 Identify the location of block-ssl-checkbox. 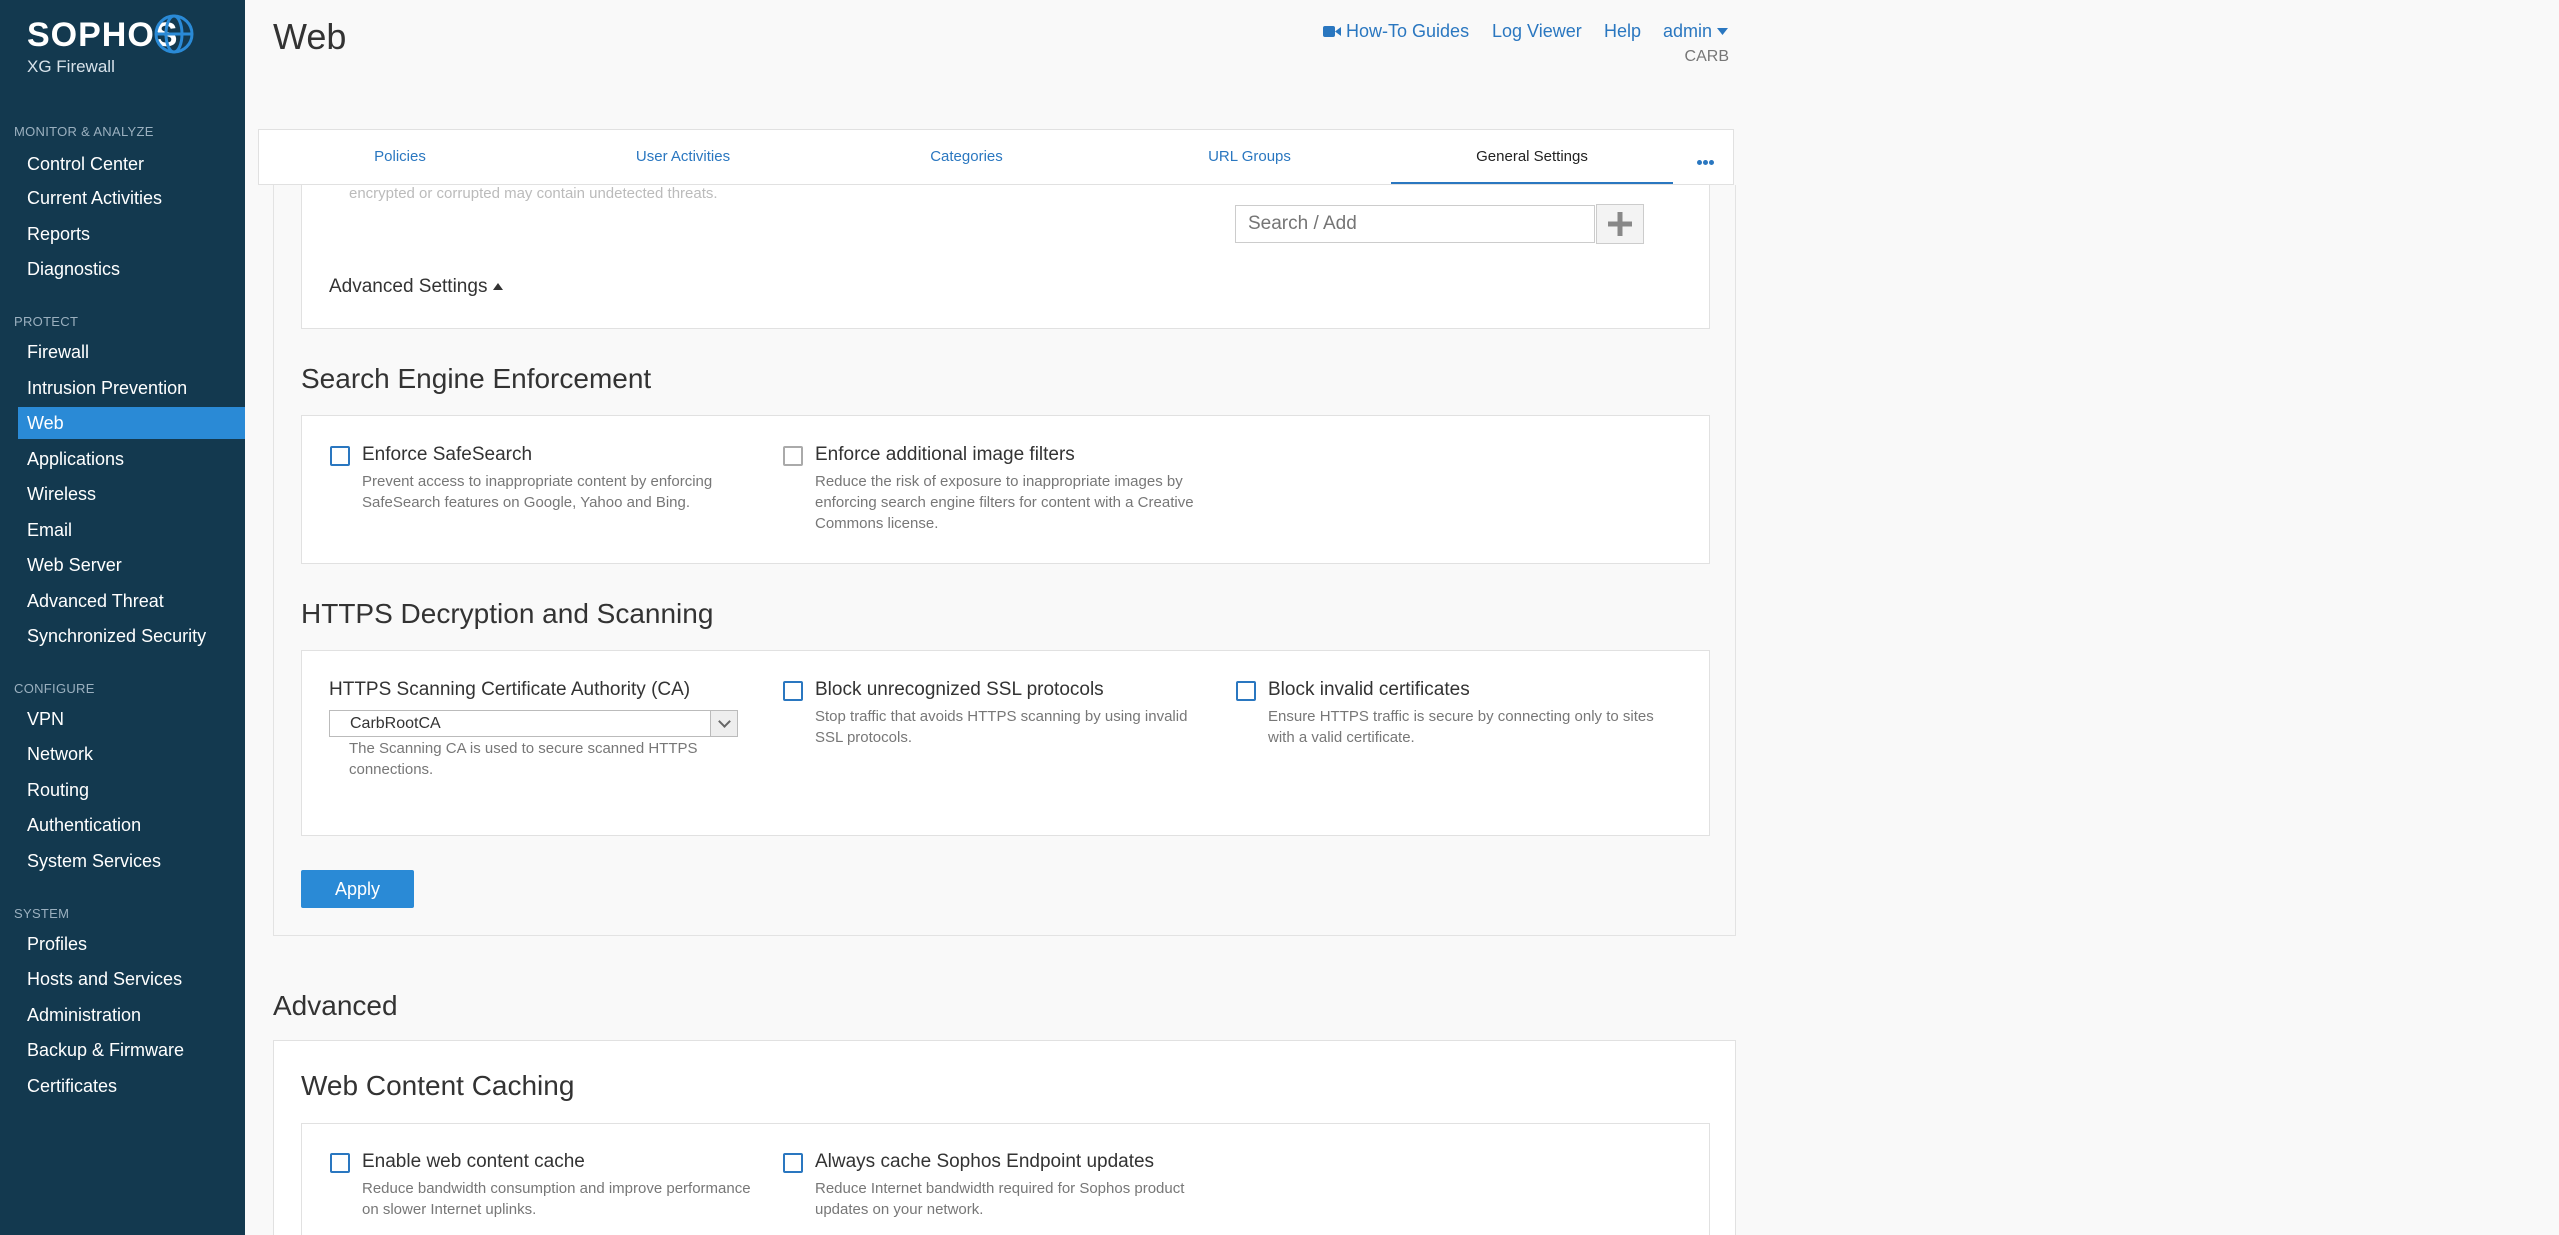
(793, 691).